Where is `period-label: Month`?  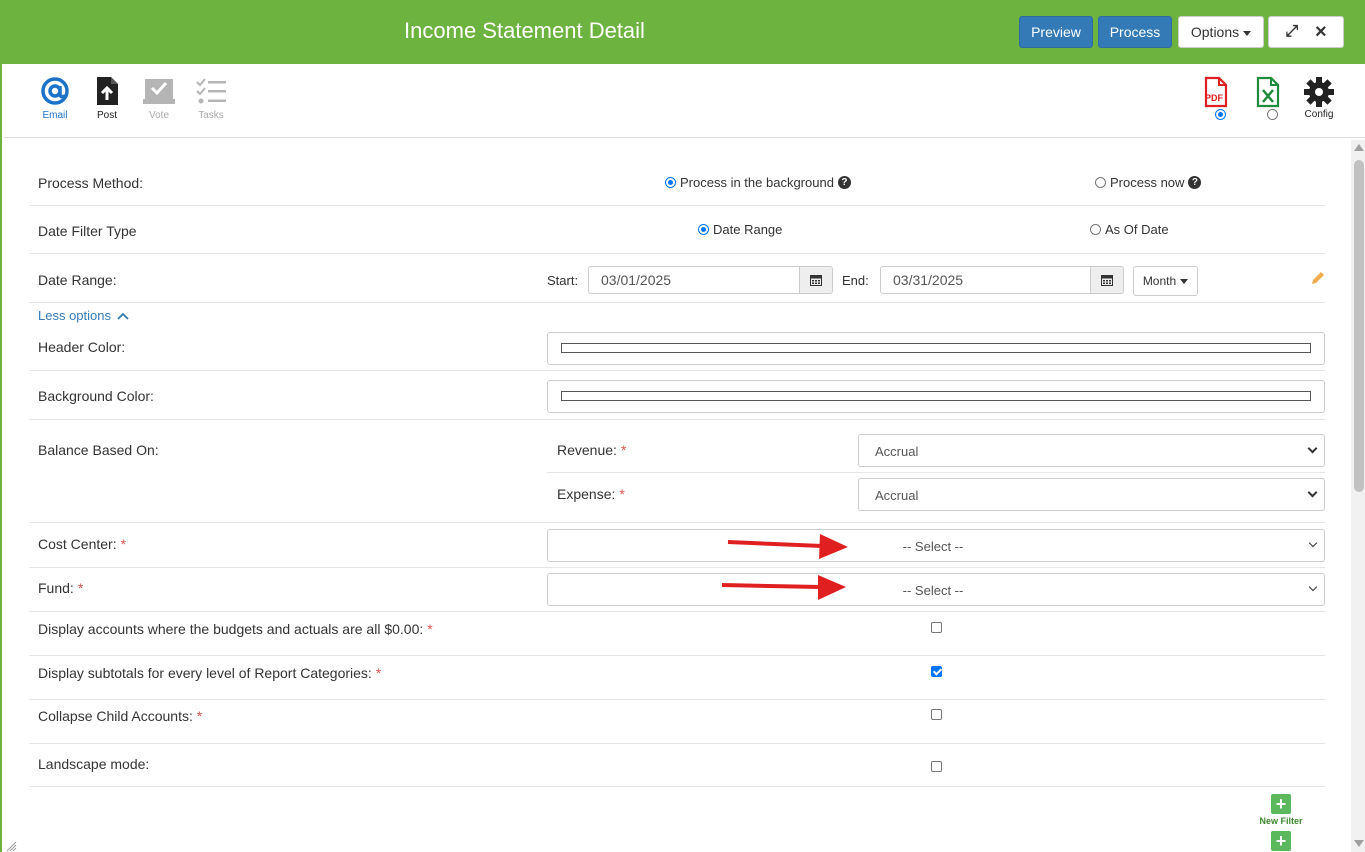
period-label: Month is located at coordinates (1159, 281).